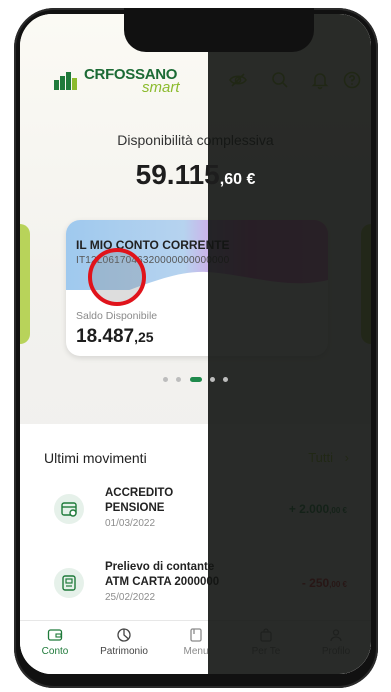  Describe the element at coordinates (230, 179) in the screenshot. I see `total-amount-dec: ,60` at that location.